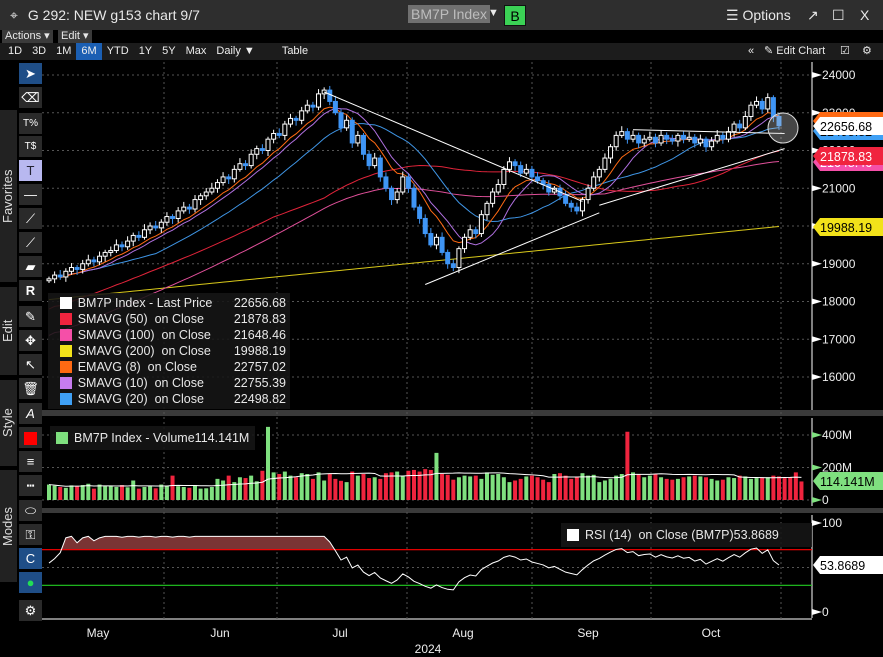 Image resolution: width=883 pixels, height=657 pixels. What do you see at coordinates (30, 194) in the screenshot?
I see `horizontal-line-icon: —` at bounding box center [30, 194].